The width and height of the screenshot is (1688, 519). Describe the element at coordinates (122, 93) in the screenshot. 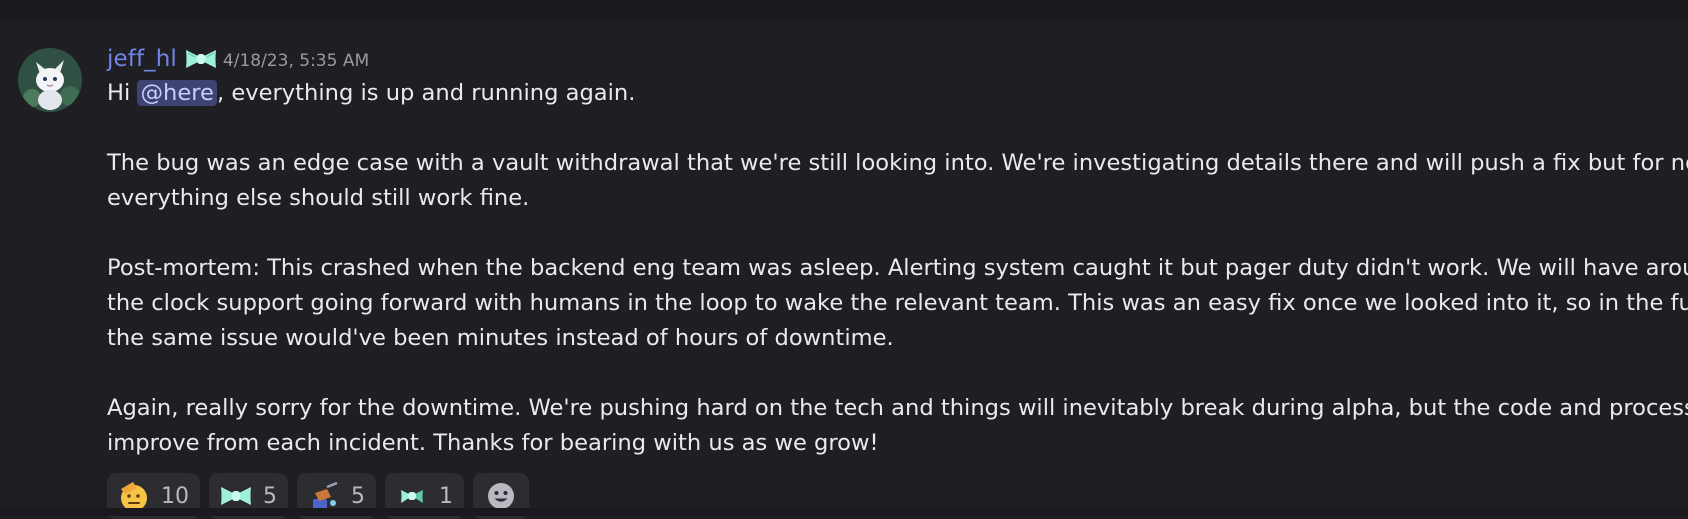

I see `text-segment: Hi` at that location.